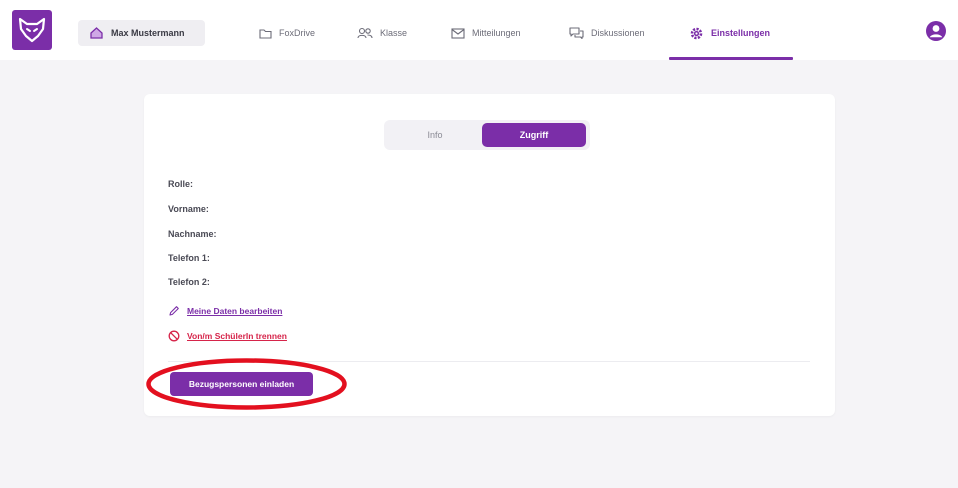 The width and height of the screenshot is (958, 488). I want to click on nav-einstellungen-label: Einstellungen, so click(741, 33).